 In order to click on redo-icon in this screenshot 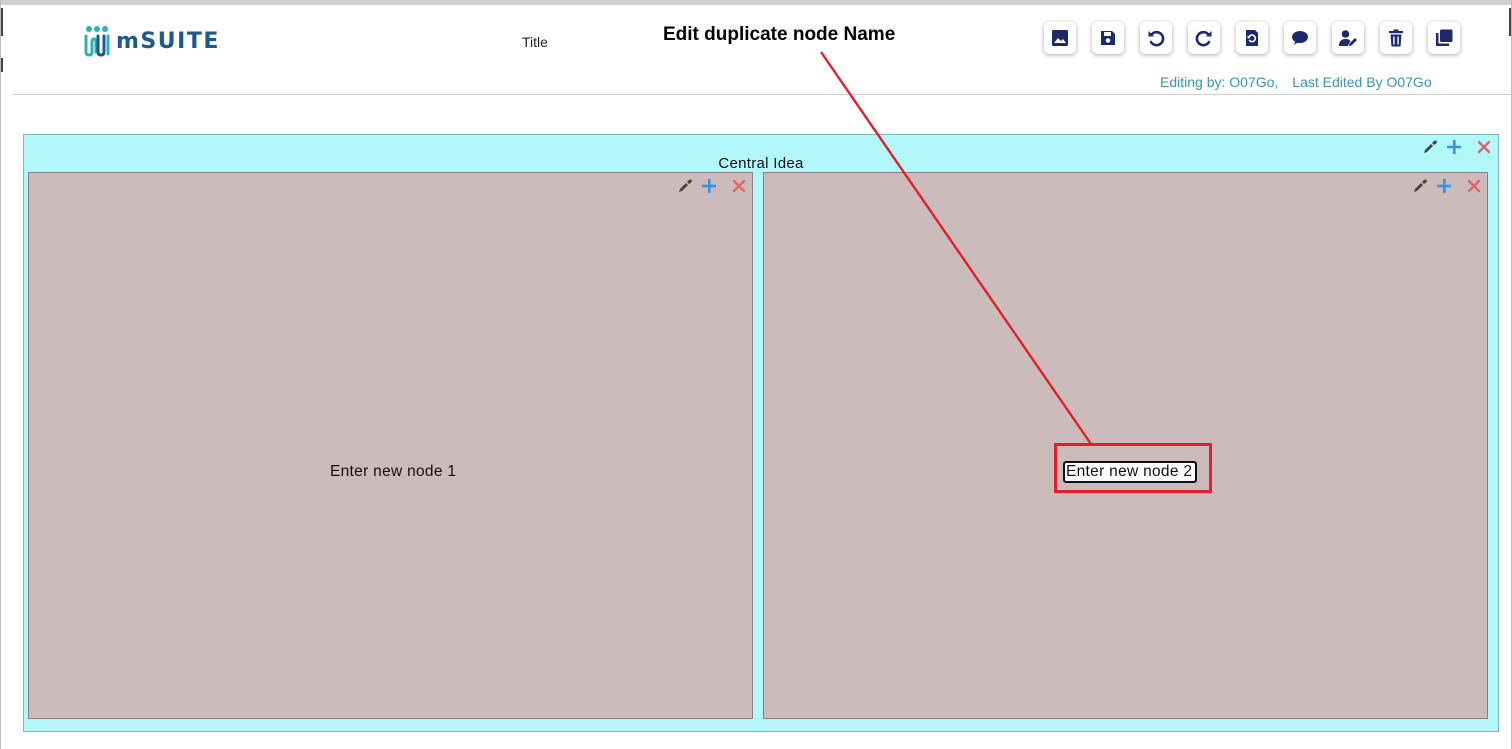, I will do `click(1203, 38)`.